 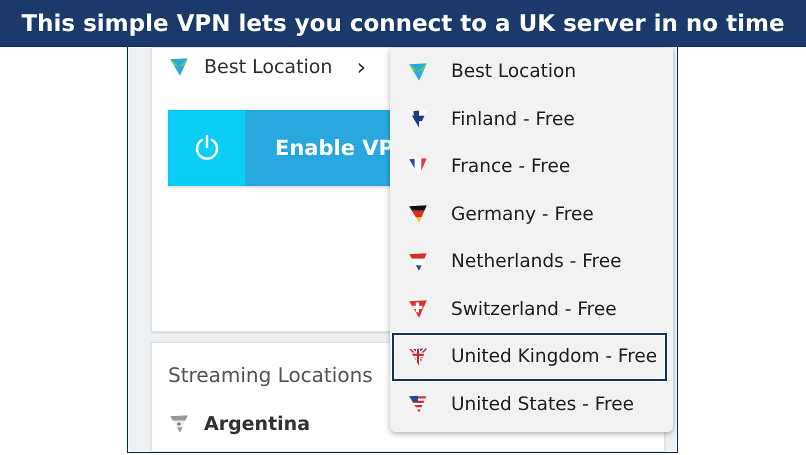 What do you see at coordinates (529, 214) in the screenshot?
I see `menu-item: Germany - Free` at bounding box center [529, 214].